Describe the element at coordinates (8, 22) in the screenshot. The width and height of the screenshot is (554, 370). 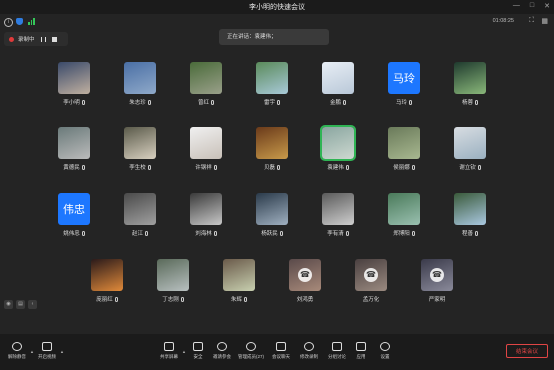
I see `info-icon: i` at that location.